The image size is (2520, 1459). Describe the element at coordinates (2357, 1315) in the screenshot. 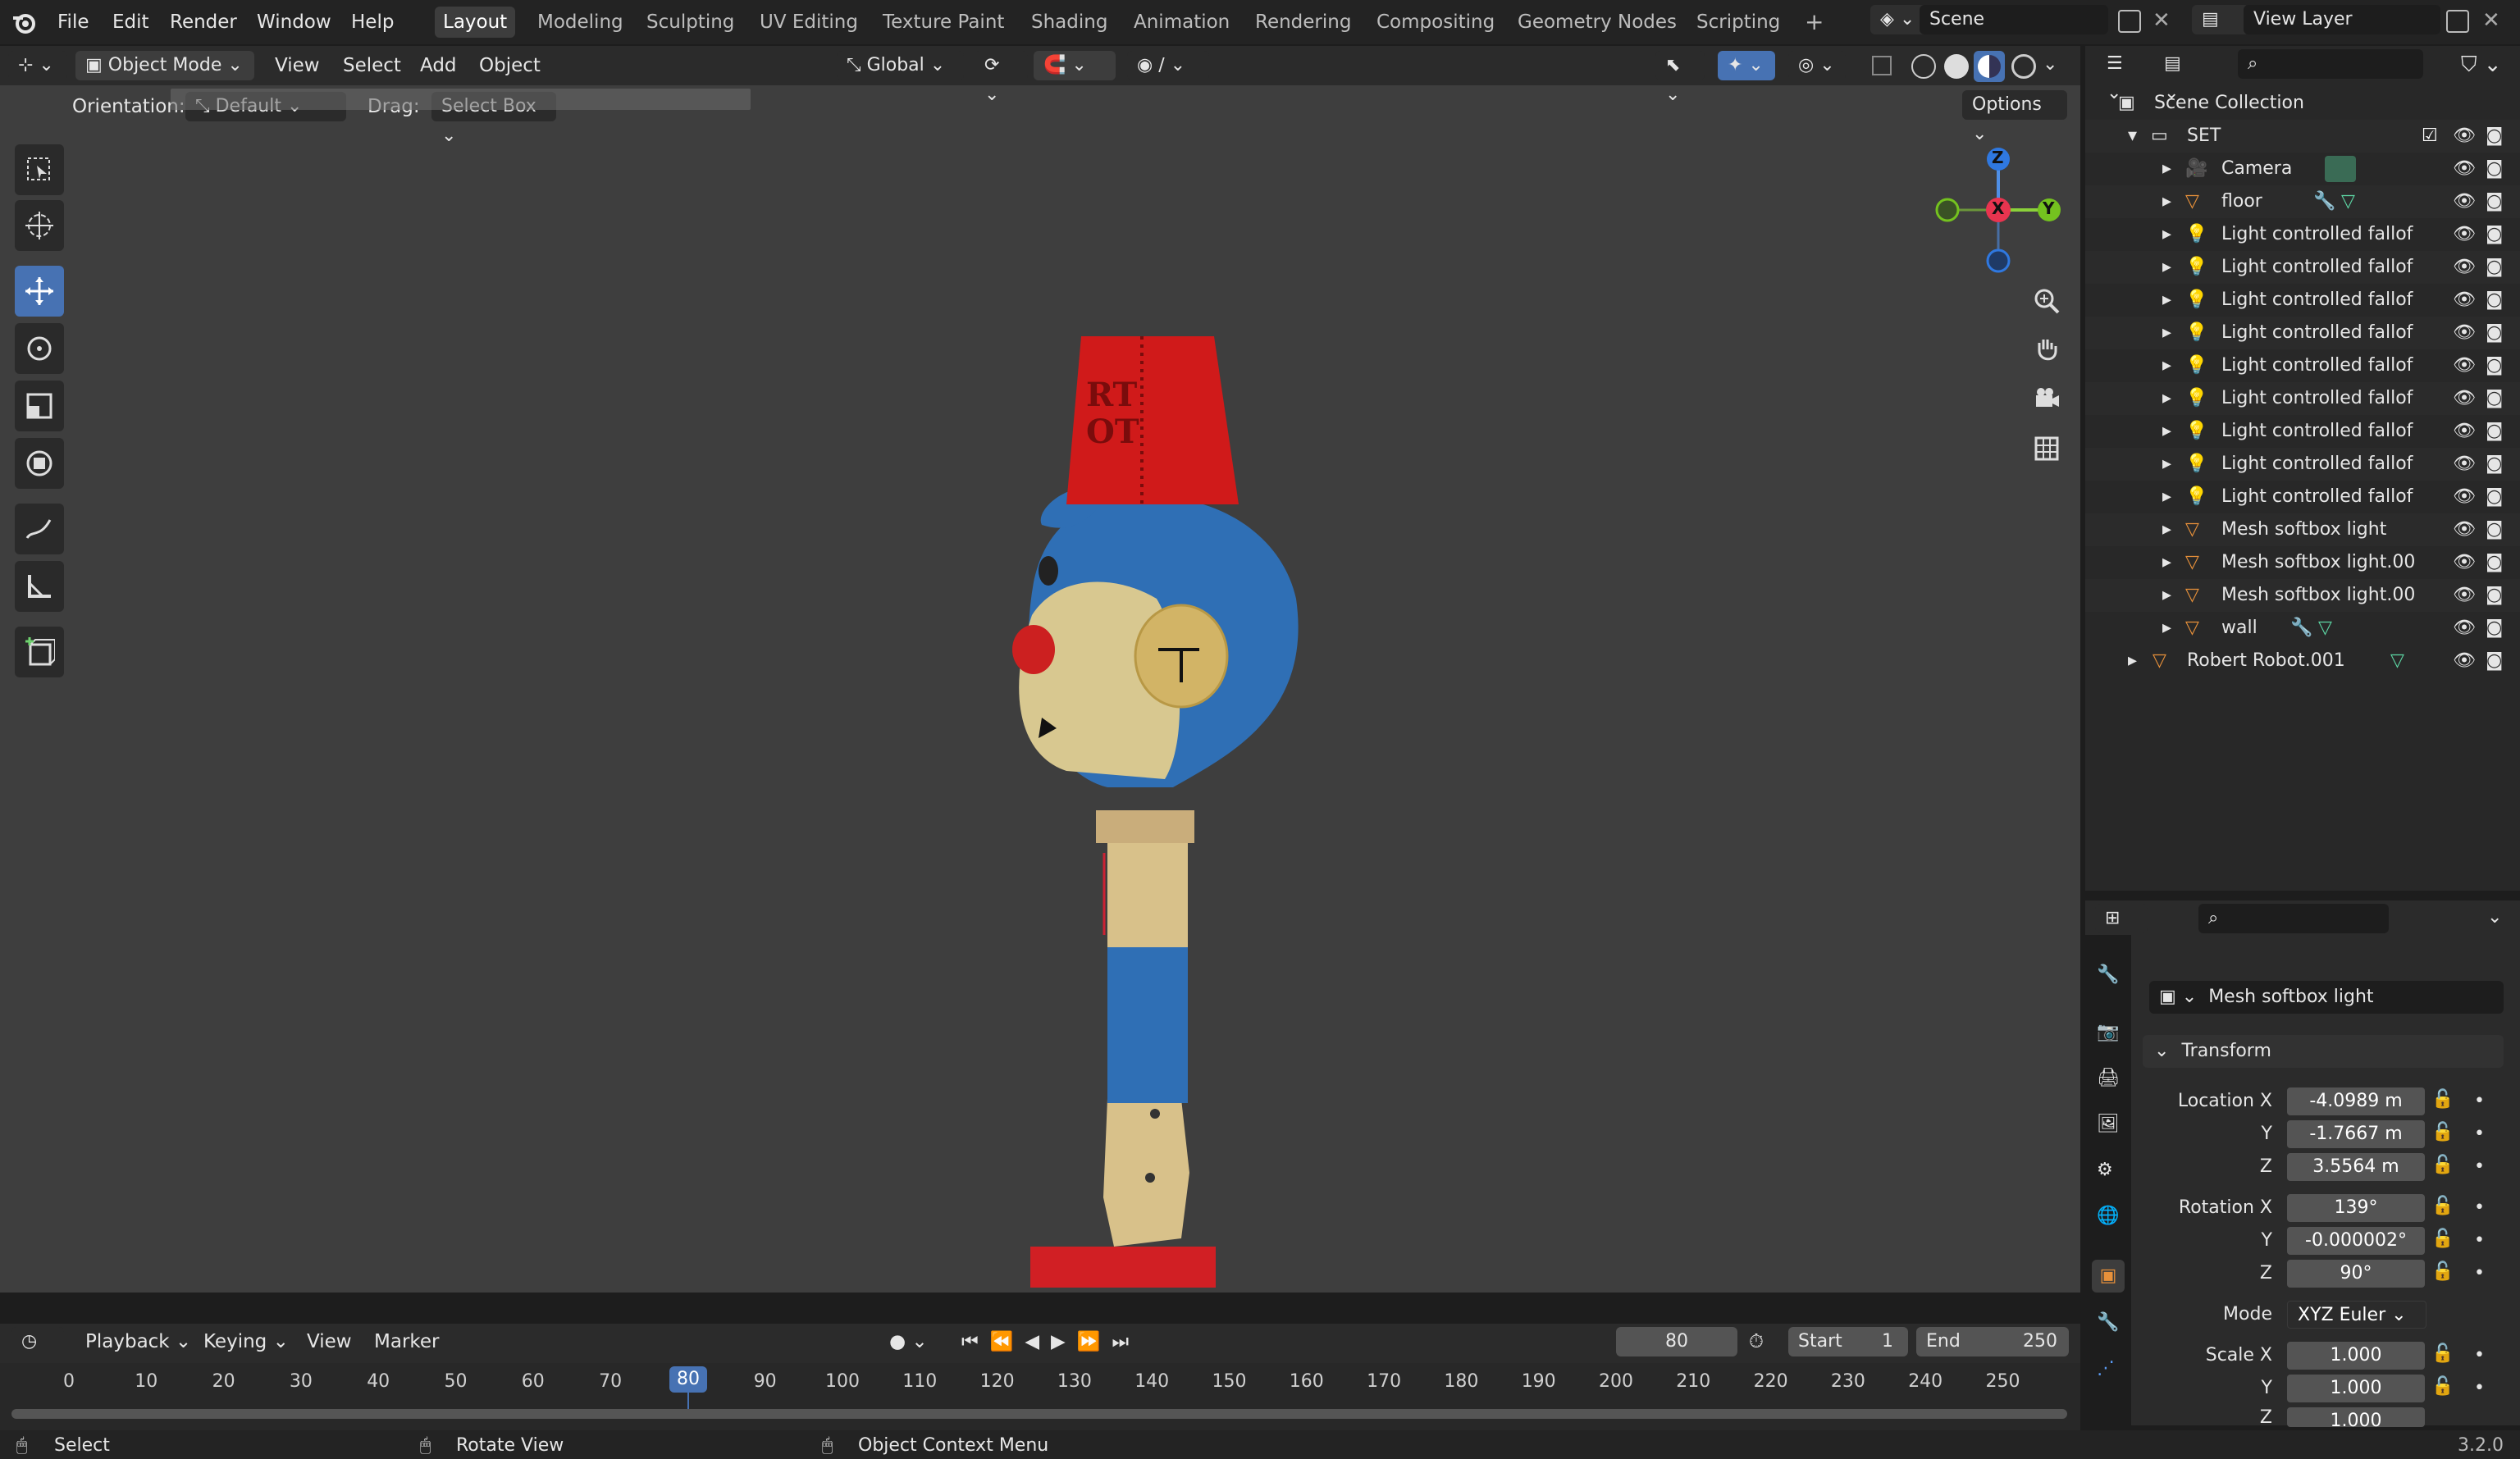

I see `rotation-mode-dropdown: XYZ Euler ⌄` at that location.